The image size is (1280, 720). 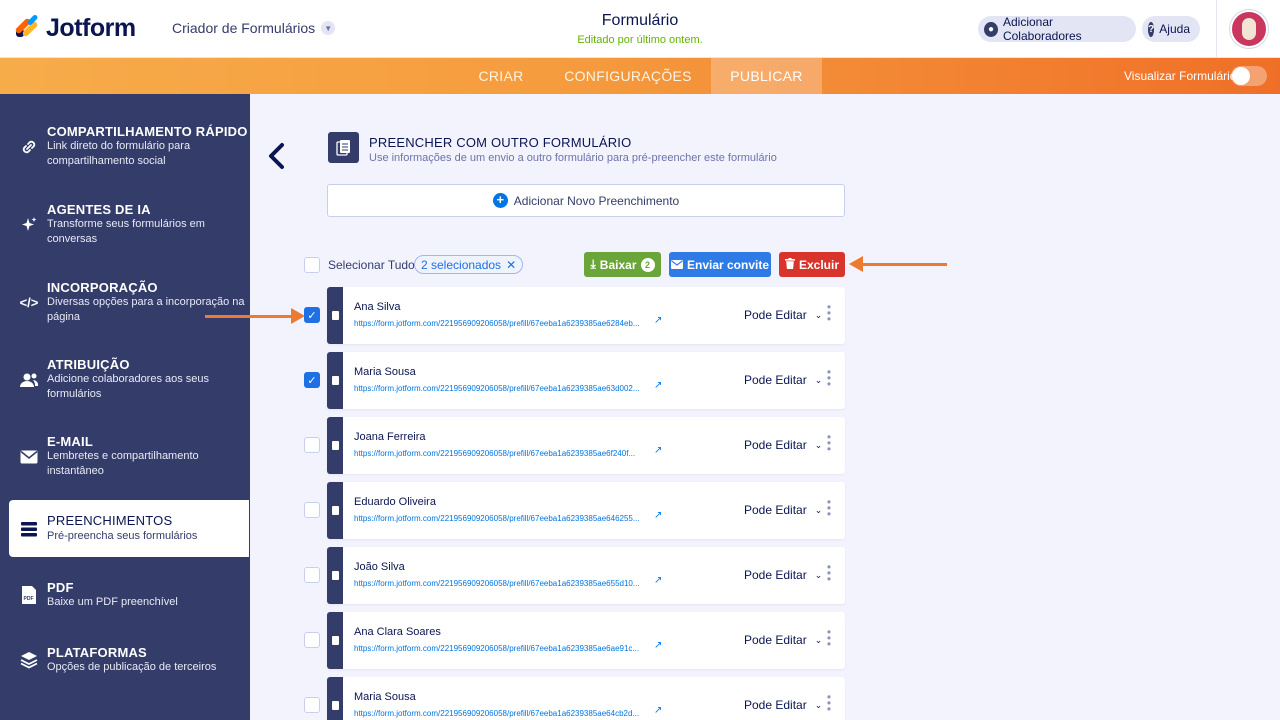 I want to click on download-button: ⤓ Baixar 2, so click(x=622, y=264).